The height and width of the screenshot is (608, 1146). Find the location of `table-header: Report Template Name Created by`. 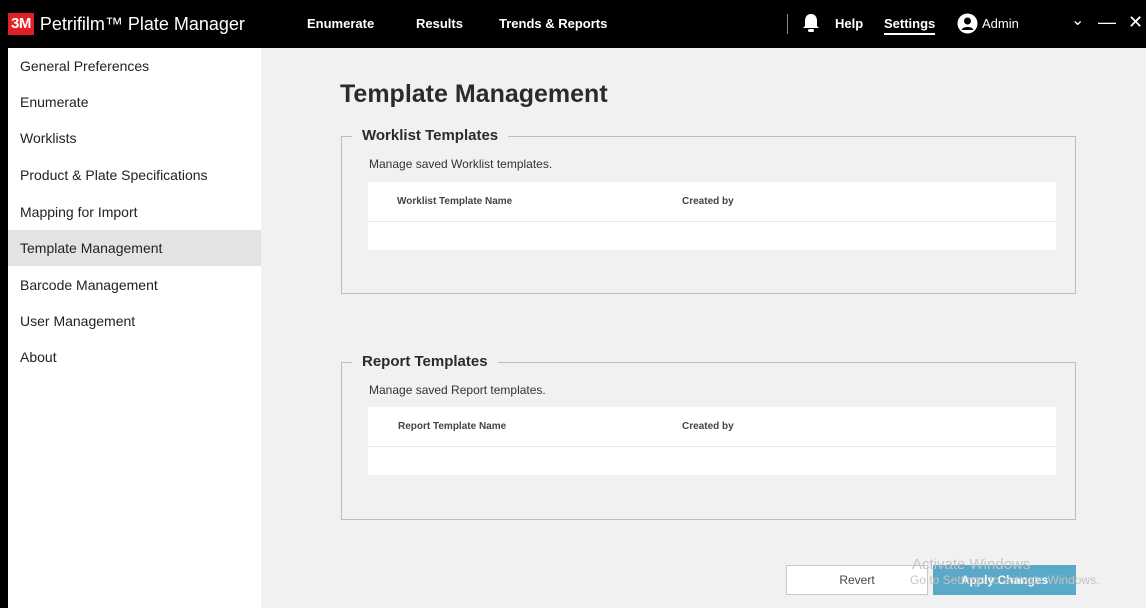

table-header: Report Template Name Created by is located at coordinates (712, 427).